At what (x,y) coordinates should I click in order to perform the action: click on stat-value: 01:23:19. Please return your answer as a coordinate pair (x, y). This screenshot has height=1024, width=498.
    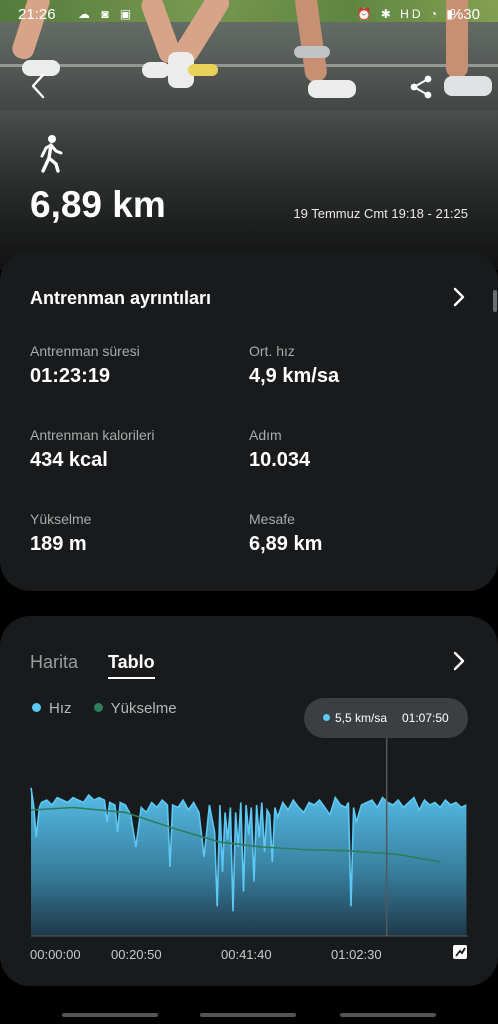
    Looking at the image, I should click on (70, 376).